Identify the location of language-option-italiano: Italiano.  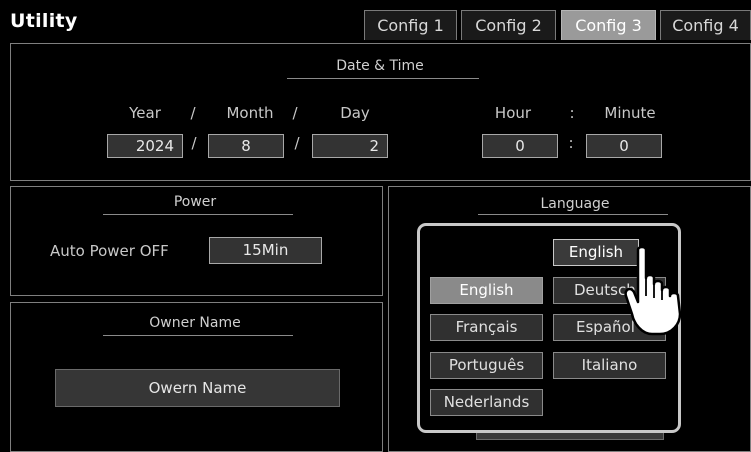
(609, 365).